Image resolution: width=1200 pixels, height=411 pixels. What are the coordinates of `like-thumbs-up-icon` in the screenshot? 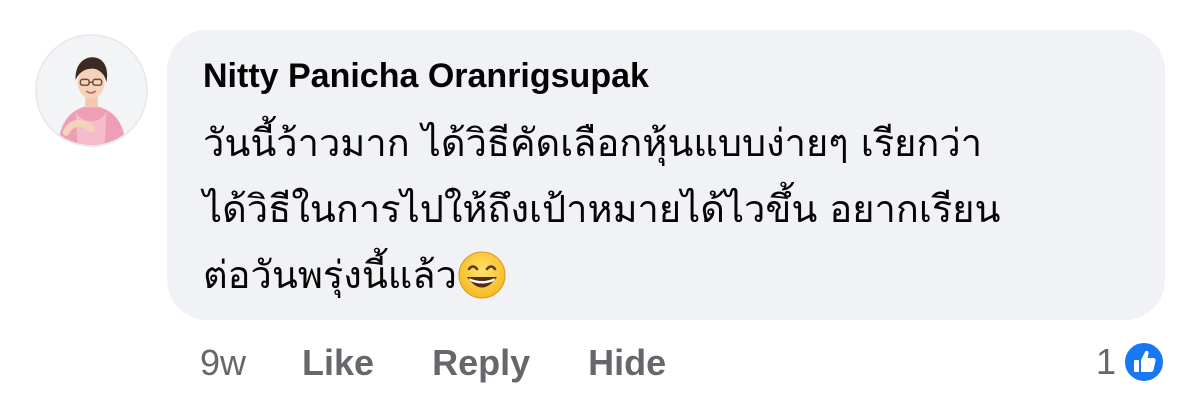 It's located at (1144, 362).